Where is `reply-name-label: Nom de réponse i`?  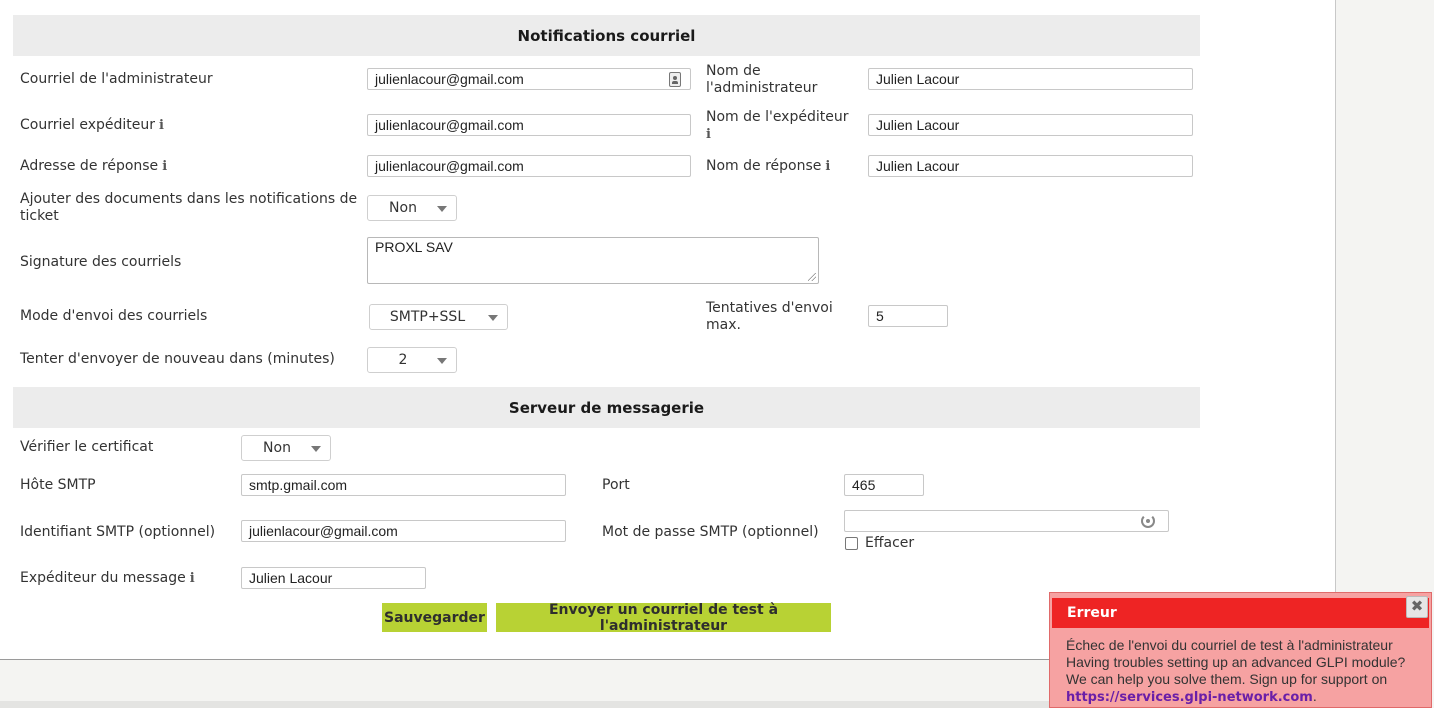 reply-name-label: Nom de réponse i is located at coordinates (768, 166).